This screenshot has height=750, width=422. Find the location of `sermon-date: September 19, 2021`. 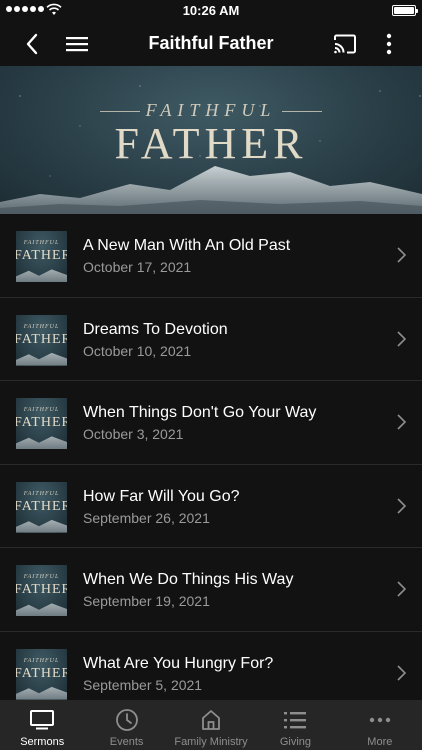

sermon-date: September 19, 2021 is located at coordinates (146, 601).